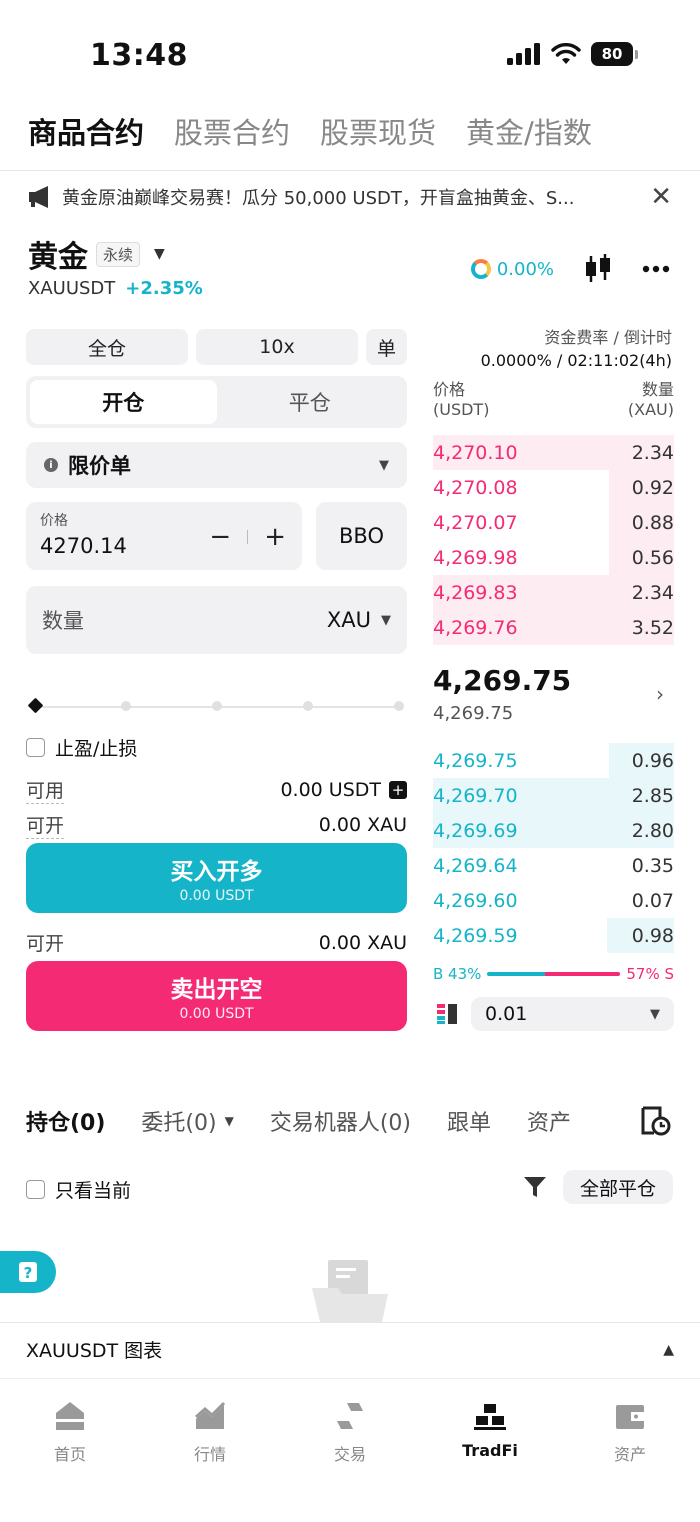 The image size is (700, 1522). I want to click on bid-row: 4,269.64 0.35, so click(553, 865).